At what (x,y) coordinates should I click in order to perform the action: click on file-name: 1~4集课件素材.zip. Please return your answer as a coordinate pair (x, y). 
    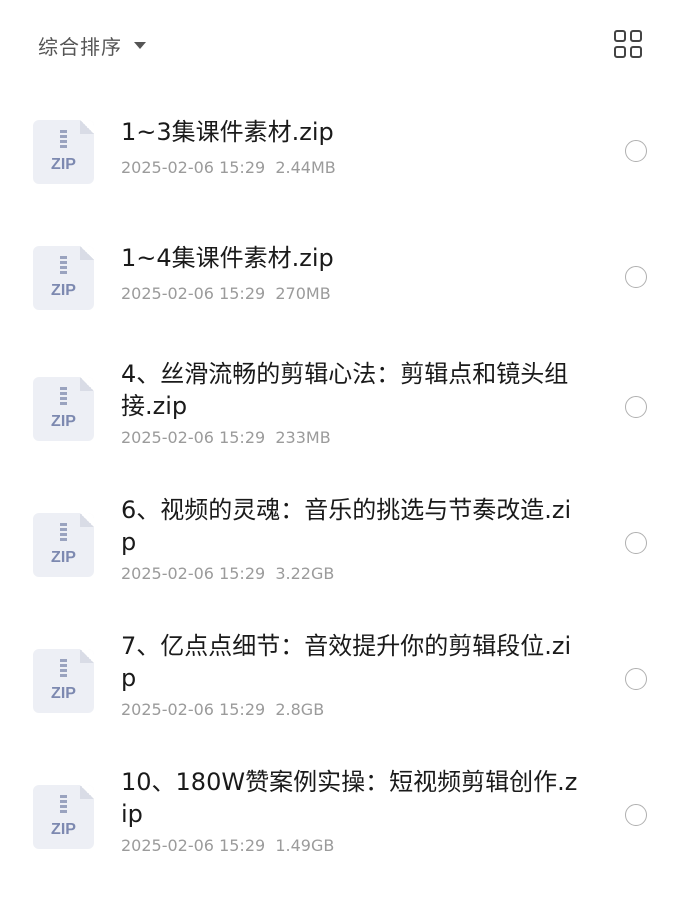
    Looking at the image, I should click on (227, 258).